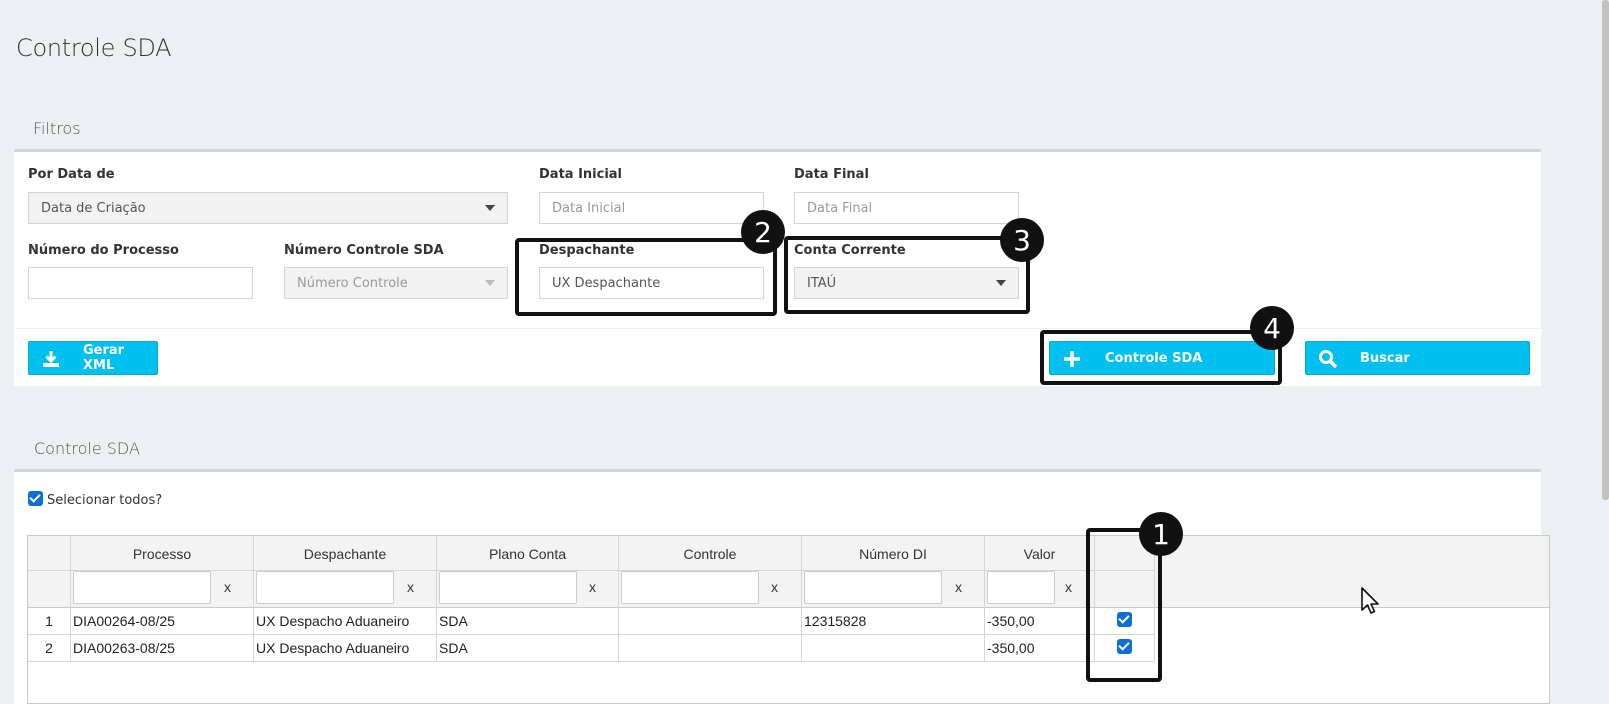 The image size is (1609, 704). What do you see at coordinates (1370, 600) in the screenshot?
I see `mouse-cursor-icon` at bounding box center [1370, 600].